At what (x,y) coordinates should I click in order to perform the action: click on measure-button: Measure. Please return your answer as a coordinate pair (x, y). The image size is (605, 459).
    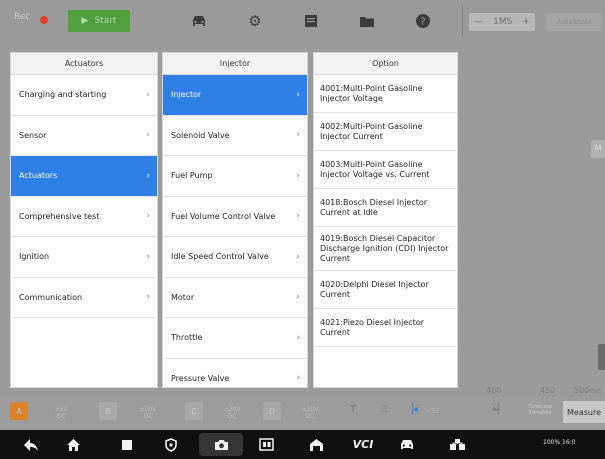
    Looking at the image, I should click on (584, 412).